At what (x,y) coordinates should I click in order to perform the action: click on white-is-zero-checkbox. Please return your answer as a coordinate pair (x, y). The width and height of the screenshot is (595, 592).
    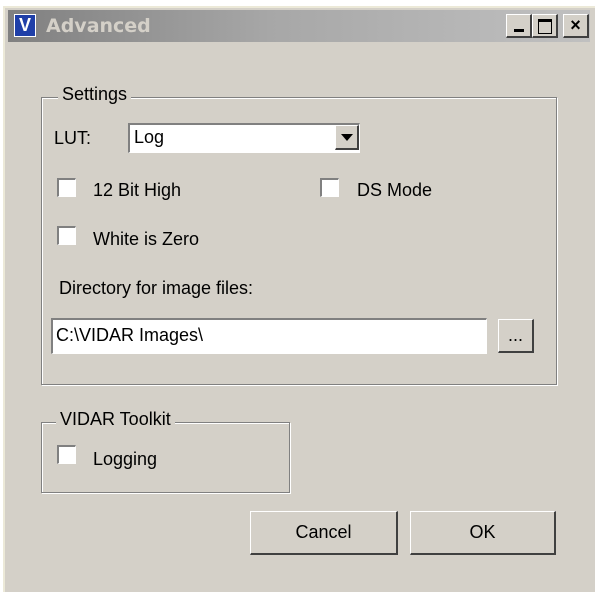
    Looking at the image, I should click on (66, 235).